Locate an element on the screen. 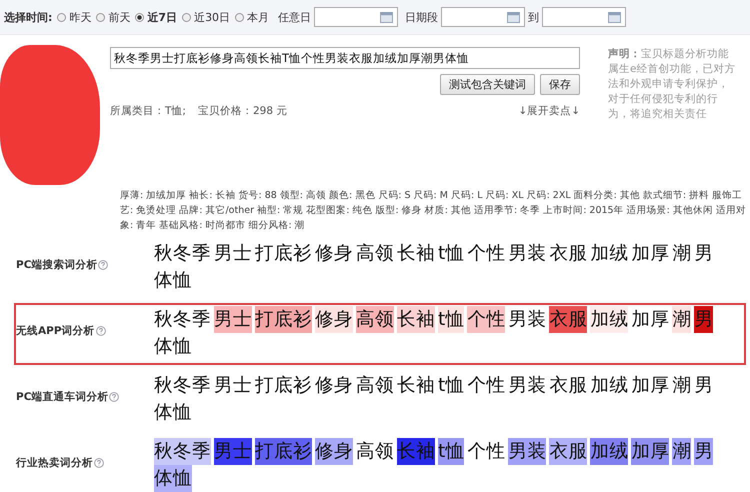  analysis-row: 行业热卖词分析 秋冬季 男士 打底衫 修身 高领 长袖 t恤 个性 男装 衣服 加绒 加厚 潮 男 体恤 is located at coordinates (380, 463).